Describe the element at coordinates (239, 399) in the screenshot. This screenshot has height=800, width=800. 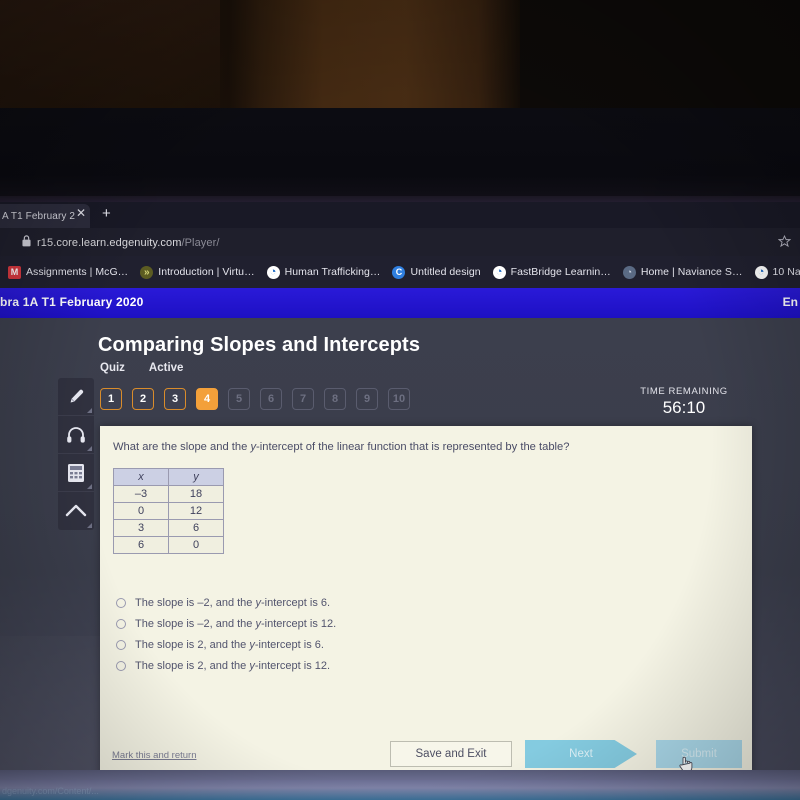
I see `question-nav-5: 5` at that location.